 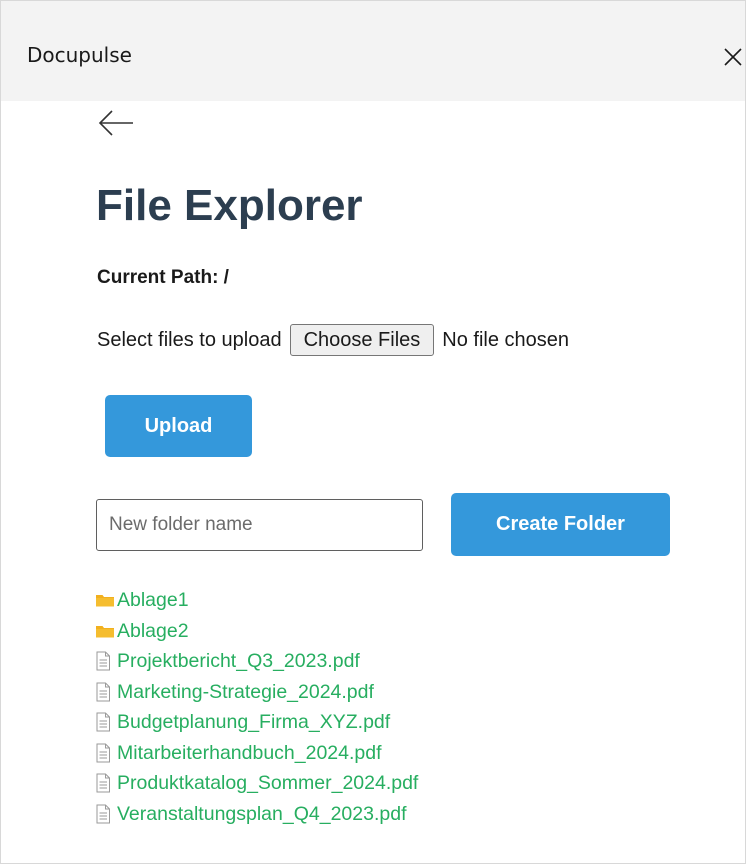 I want to click on new-folder-name-input, so click(x=259, y=525).